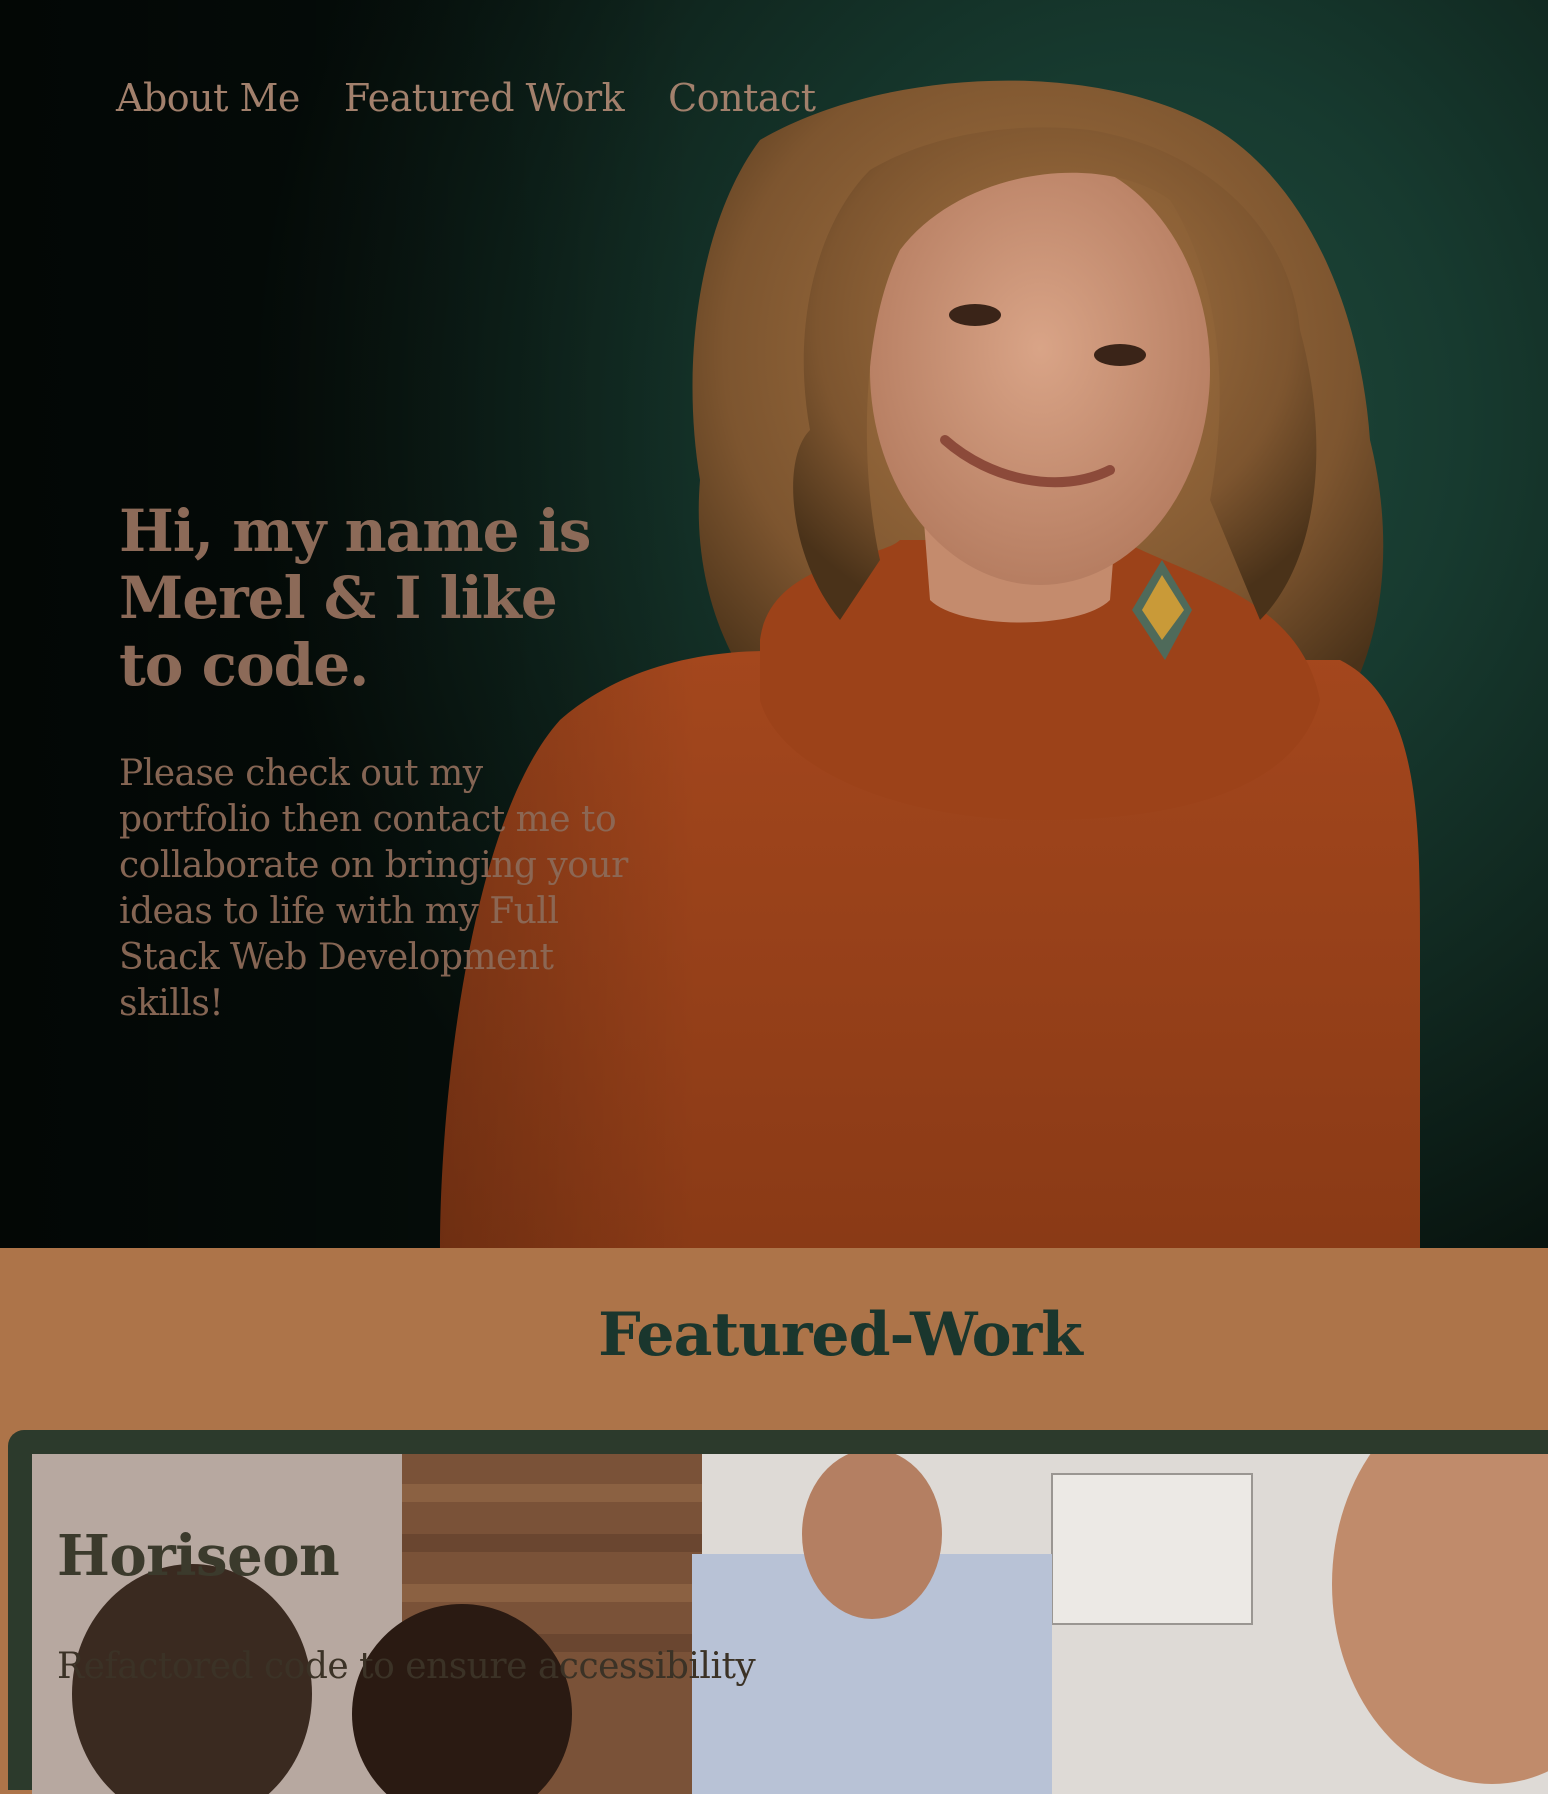 This screenshot has height=1794, width=1548. What do you see at coordinates (406, 1666) in the screenshot?
I see `project-description: Refactored code to ensure accessibility` at bounding box center [406, 1666].